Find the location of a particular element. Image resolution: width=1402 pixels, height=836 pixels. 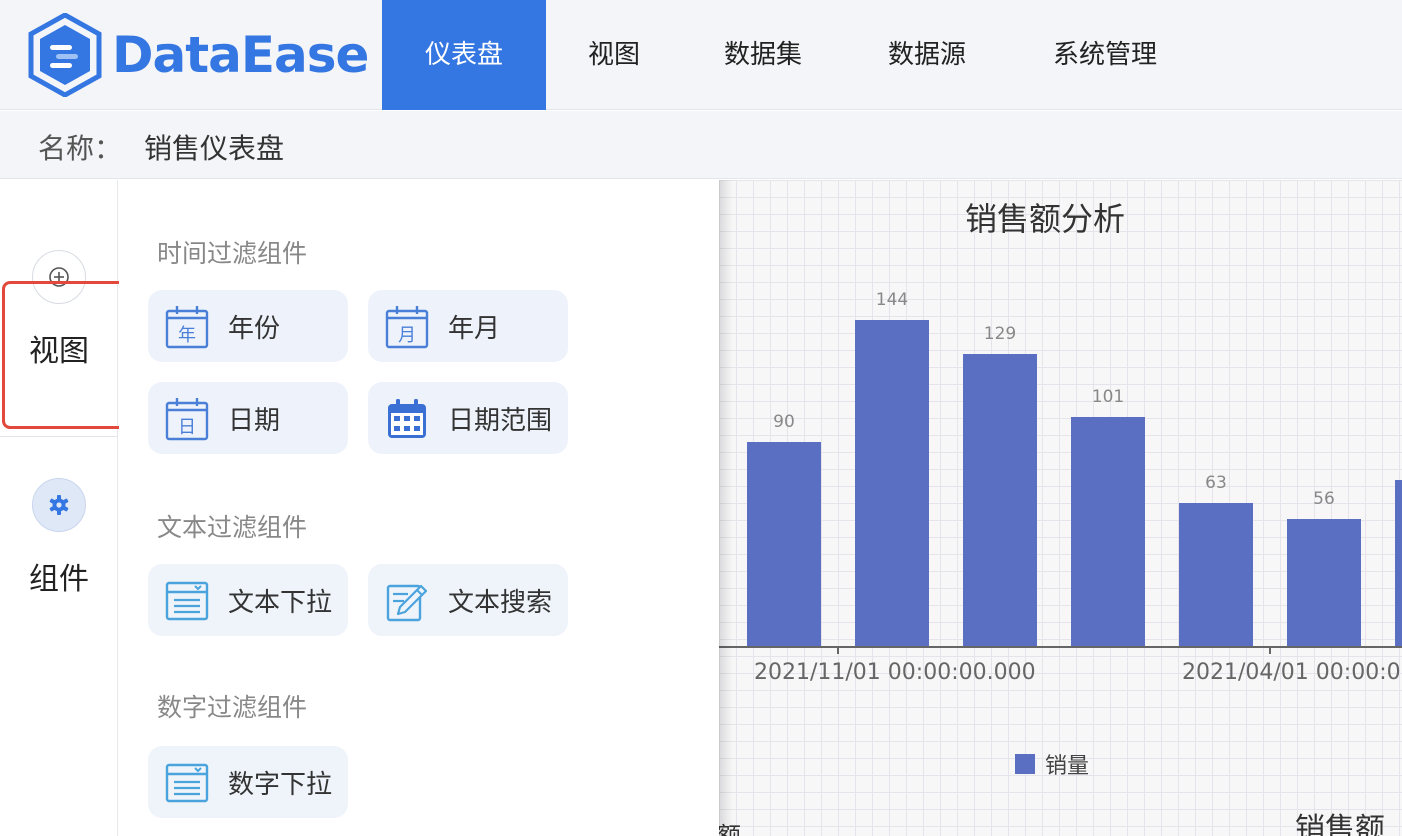

section-title-time: 时间过滤组件 is located at coordinates (232, 253).